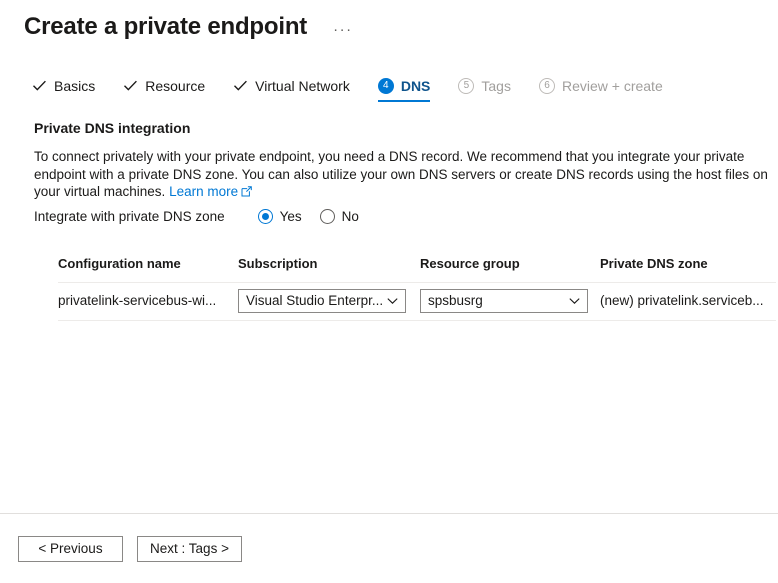 The width and height of the screenshot is (778, 583). I want to click on tab-resource: Resource, so click(164, 89).